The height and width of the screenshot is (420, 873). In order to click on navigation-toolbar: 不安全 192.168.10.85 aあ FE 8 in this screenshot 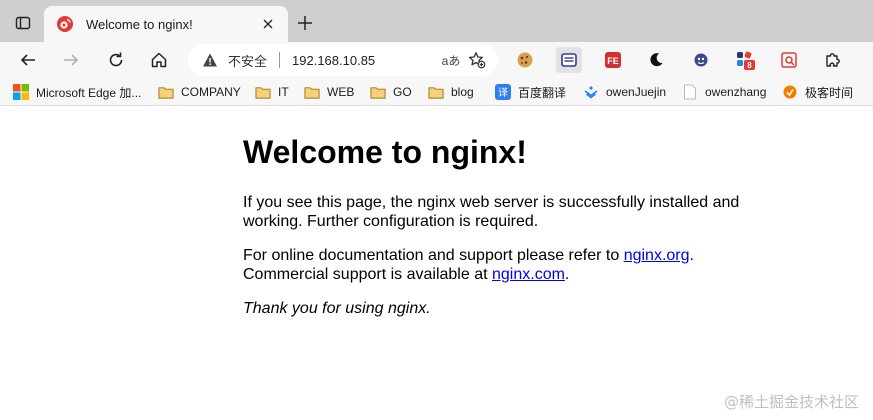, I will do `click(436, 60)`.